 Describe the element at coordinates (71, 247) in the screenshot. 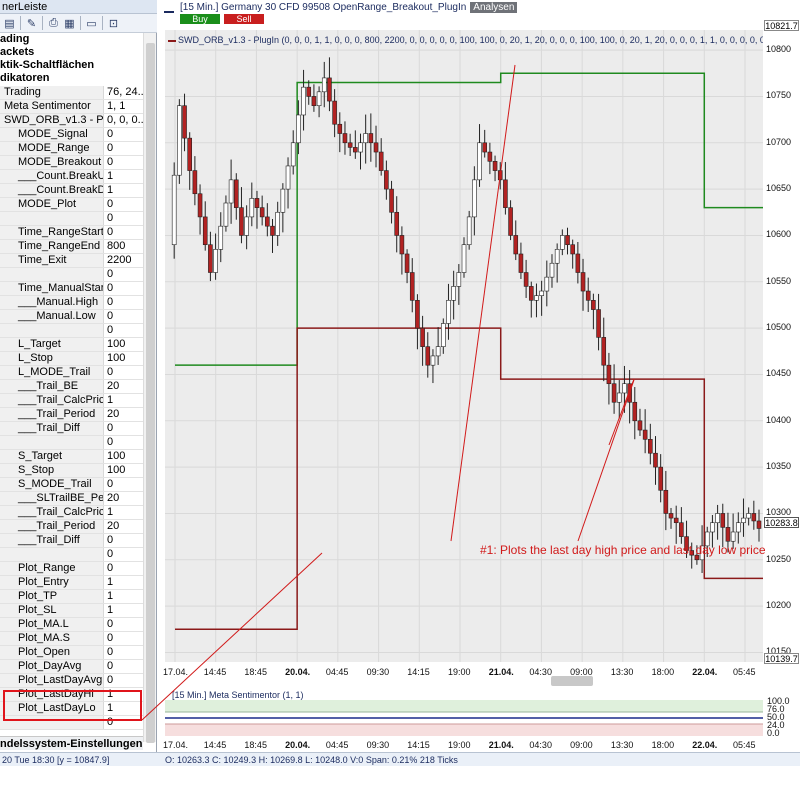

I see `property-row: Time_RangeEnd 800` at that location.